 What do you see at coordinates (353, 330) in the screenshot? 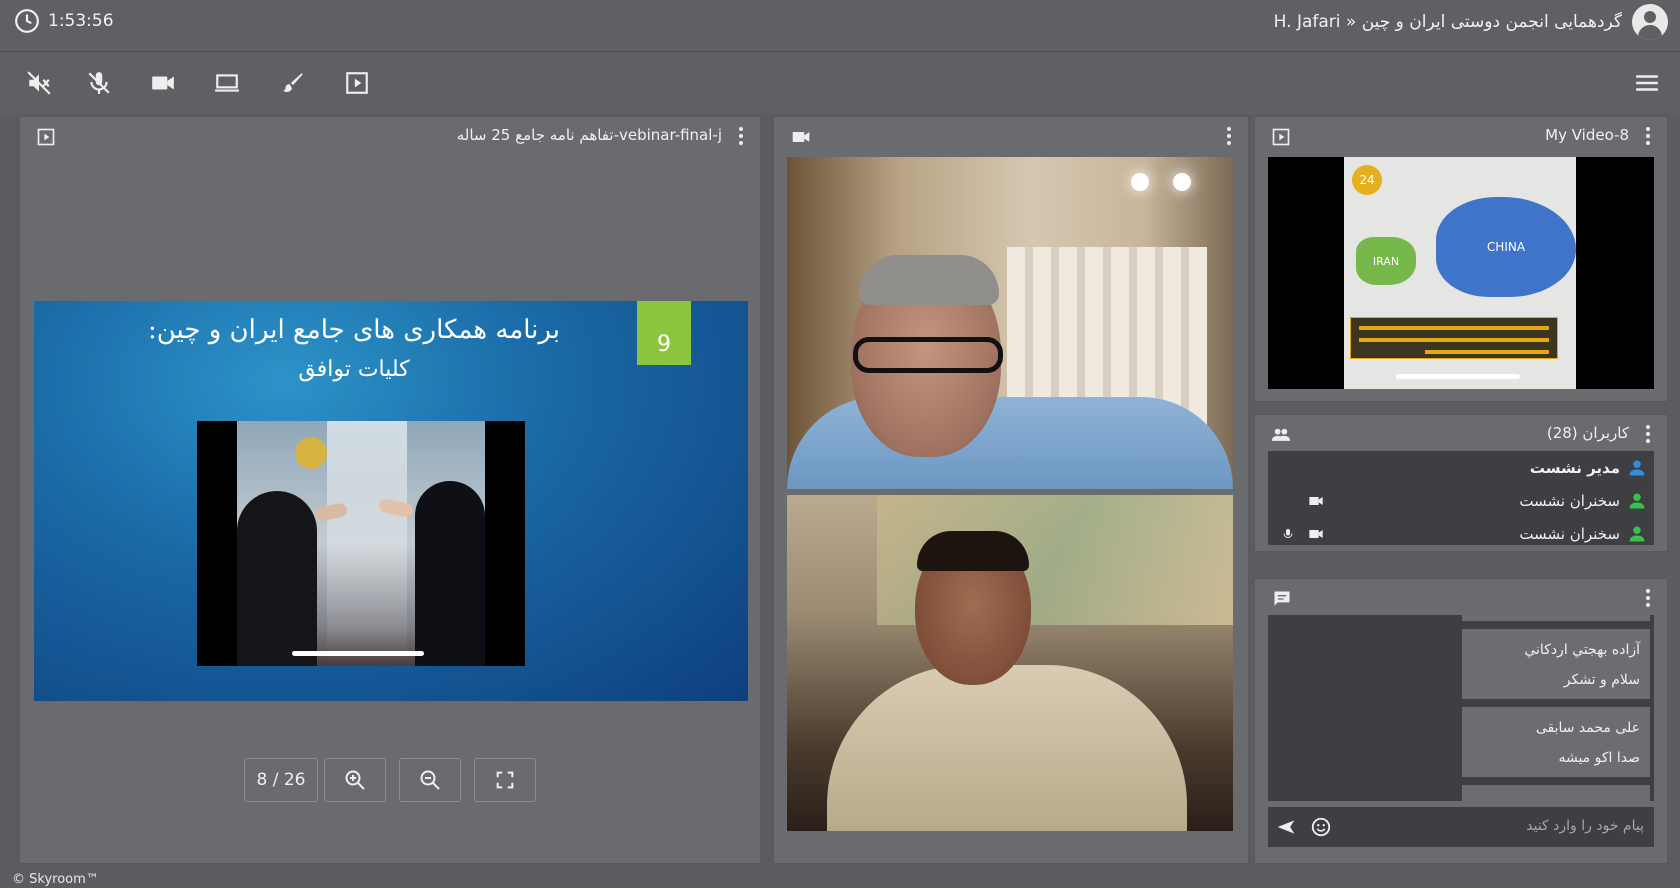
I see `slide-title: برنامه همکاری های جامع ایران و چین:` at bounding box center [353, 330].